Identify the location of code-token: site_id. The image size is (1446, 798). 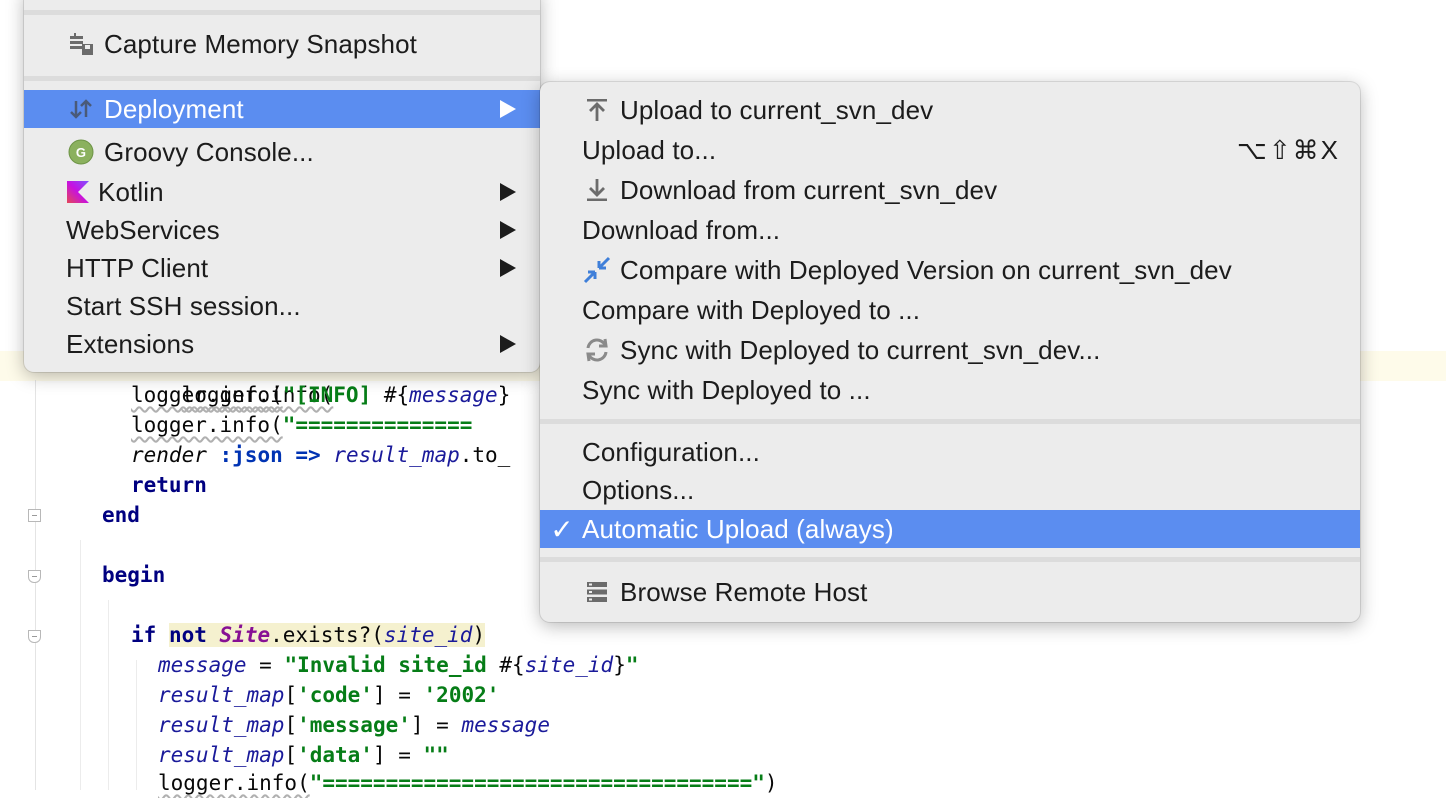
(428, 635).